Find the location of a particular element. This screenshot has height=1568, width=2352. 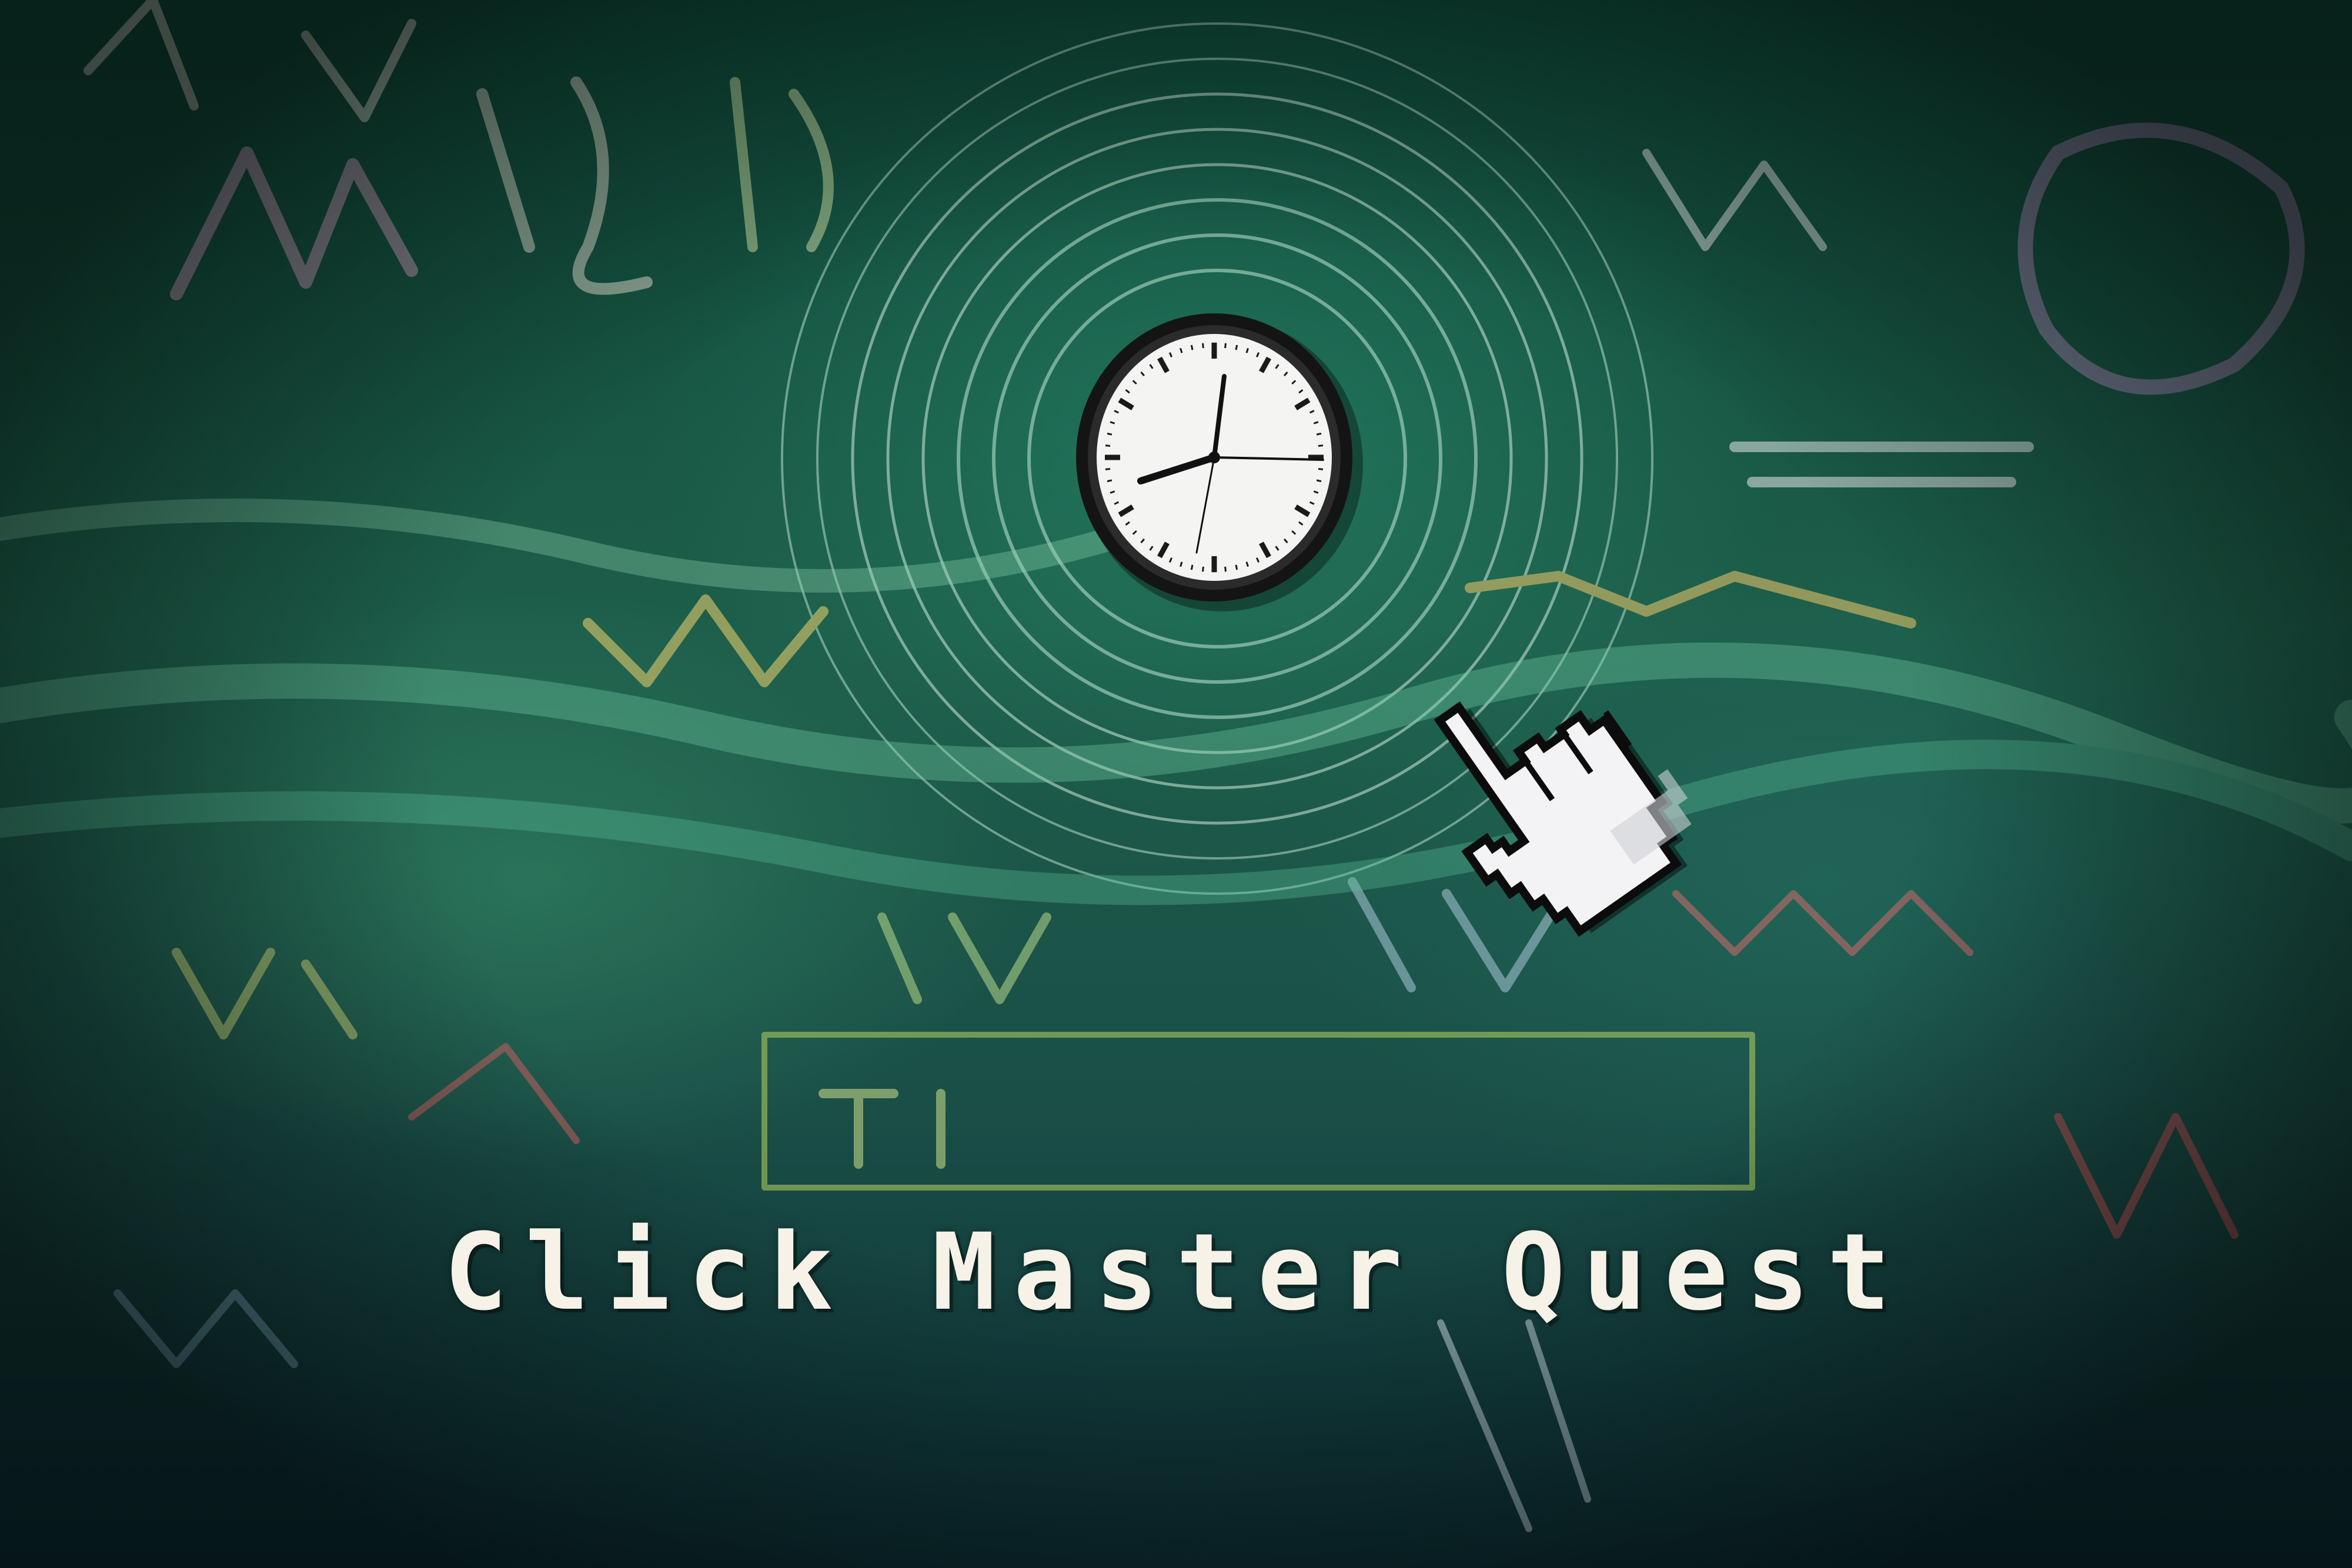

game-title: Click Master Quest is located at coordinates (1176, 1272).